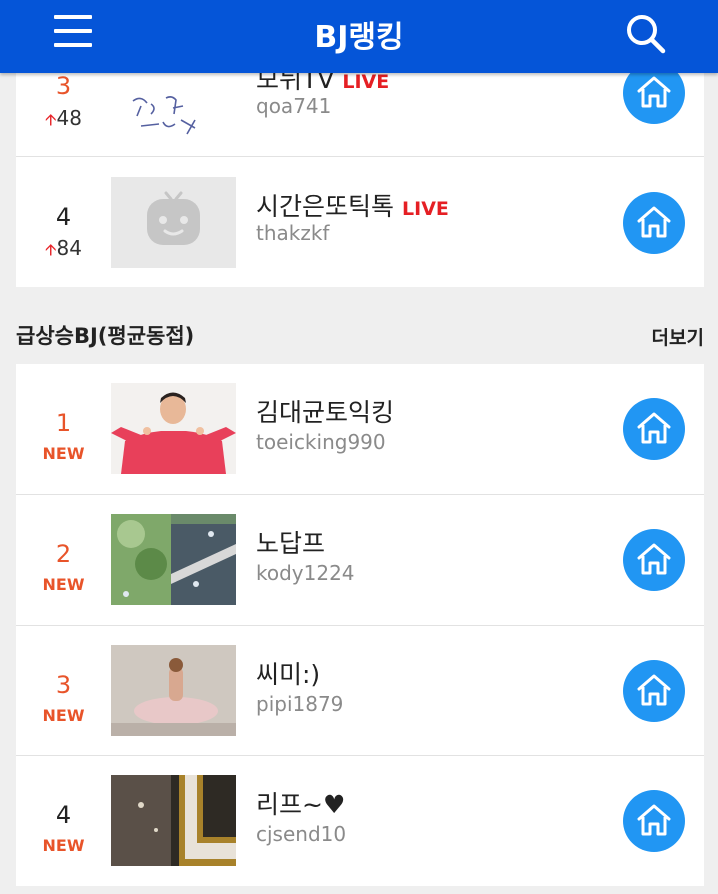  I want to click on list-item: 1 NEW 김대균토익킹 toeicking990, so click(360, 429).